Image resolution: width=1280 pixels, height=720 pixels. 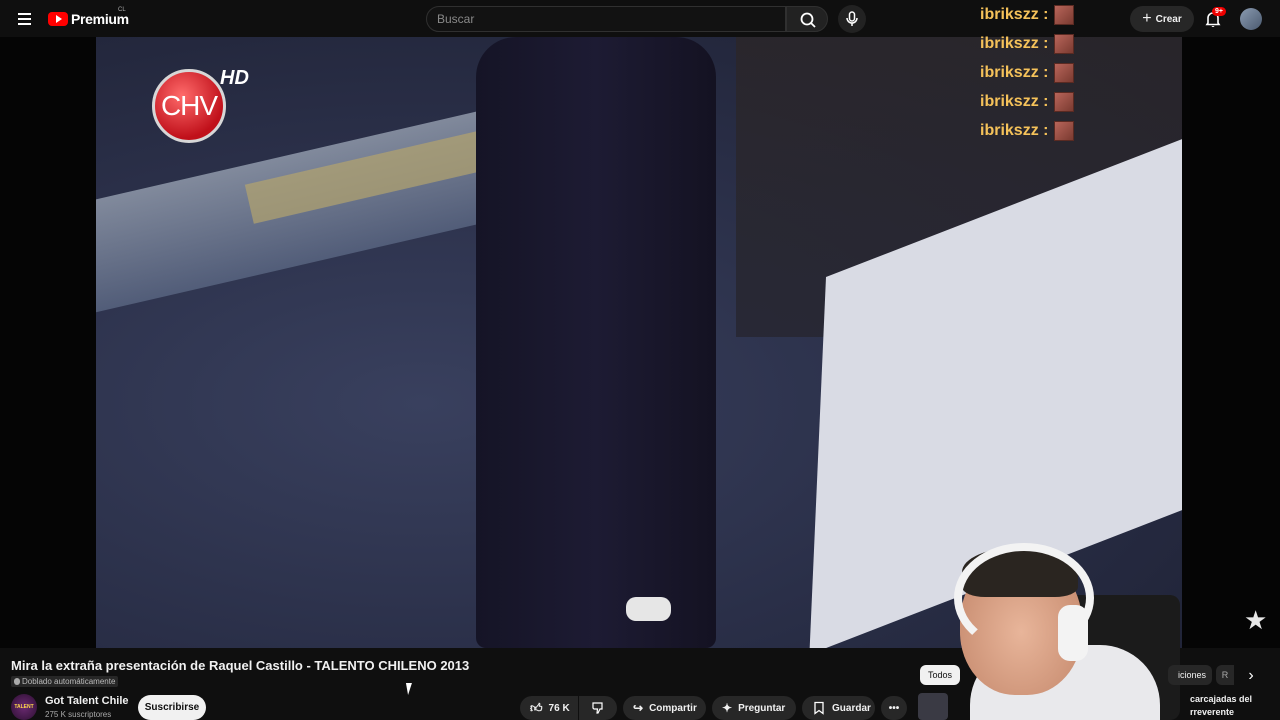 I want to click on notifications-button: 9+, so click(x=1214, y=18).